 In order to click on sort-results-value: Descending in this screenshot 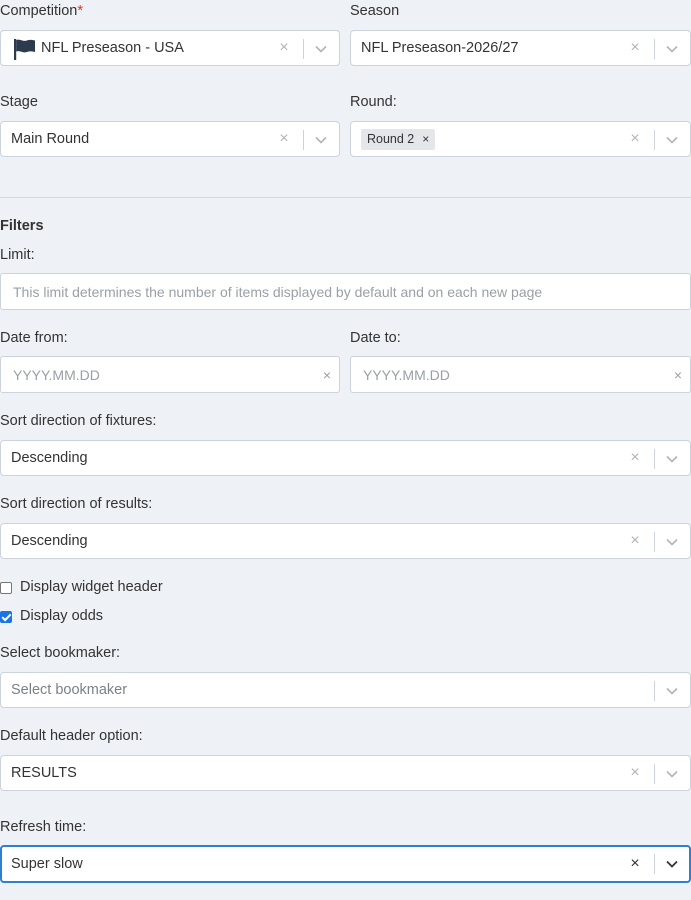, I will do `click(49, 541)`.